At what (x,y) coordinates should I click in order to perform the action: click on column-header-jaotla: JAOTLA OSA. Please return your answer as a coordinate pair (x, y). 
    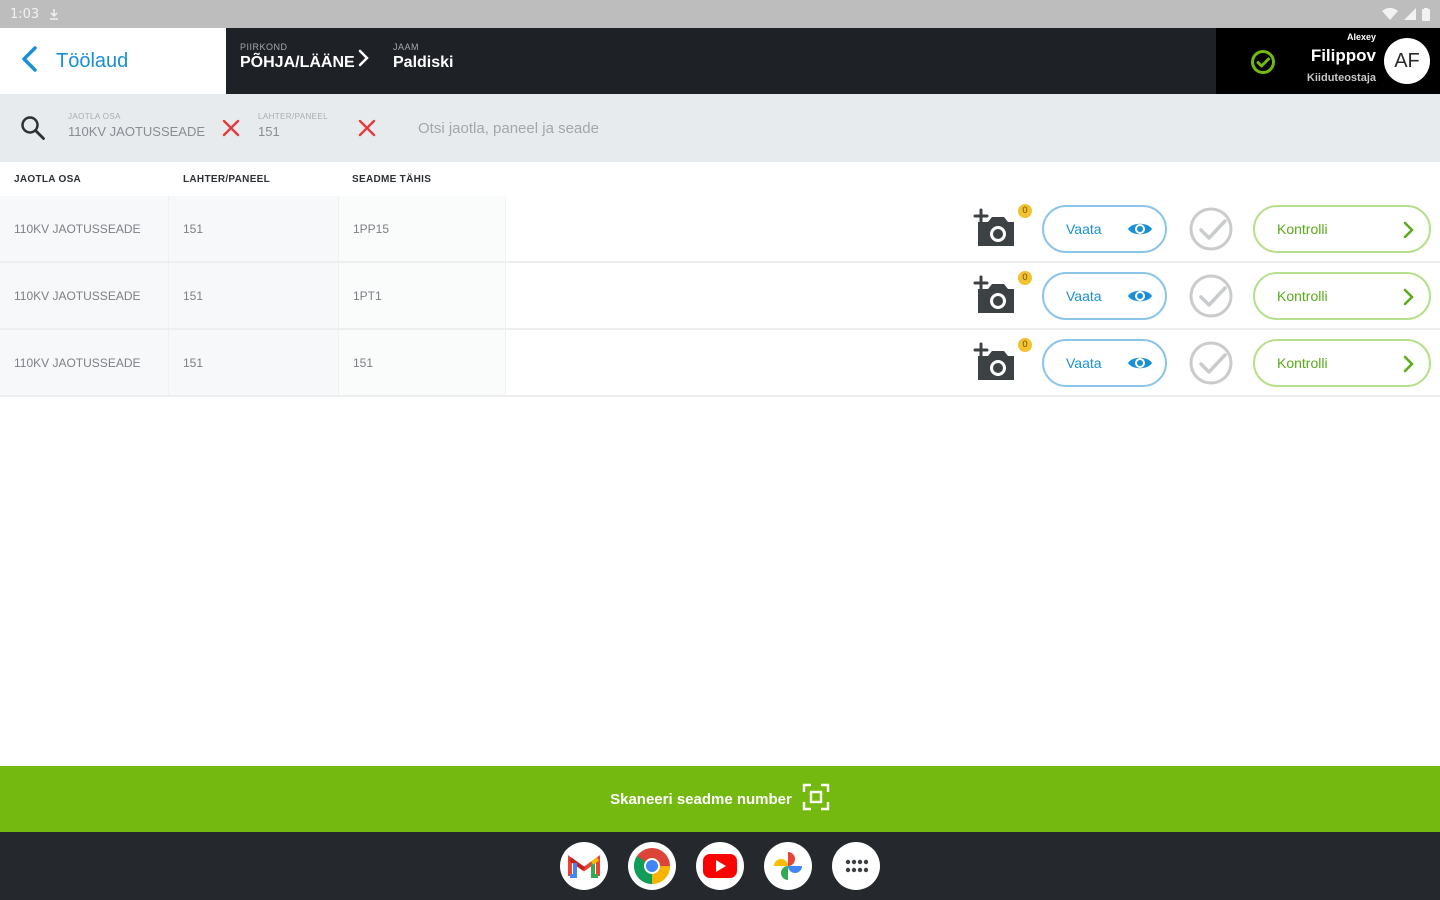
    Looking at the image, I should click on (48, 179).